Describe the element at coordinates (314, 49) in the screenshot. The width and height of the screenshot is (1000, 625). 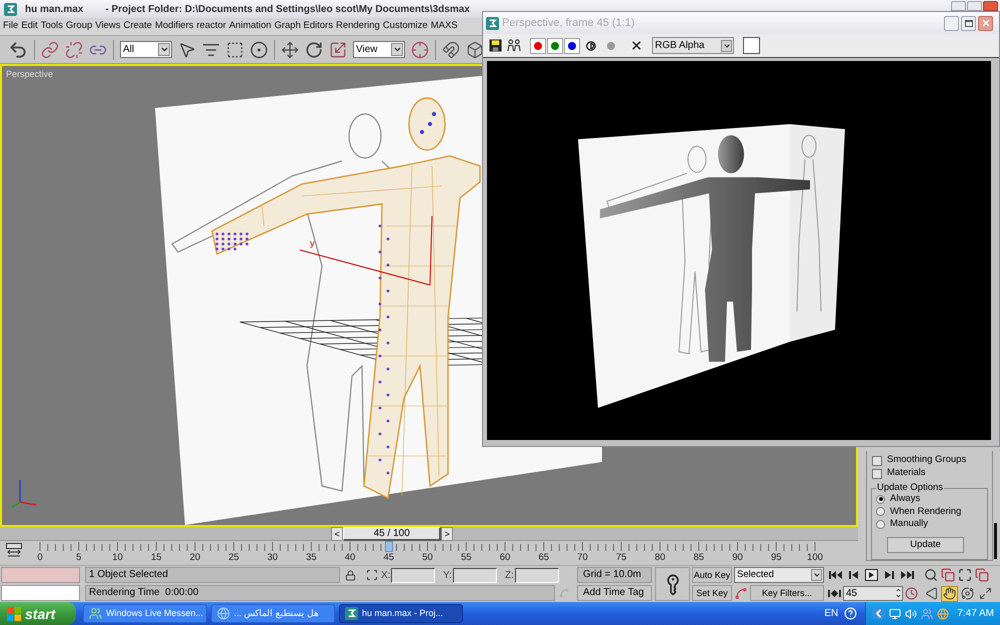
I see `rotate-arrow-icon` at that location.